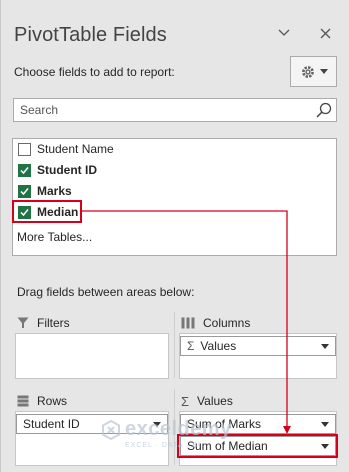  Describe the element at coordinates (188, 323) in the screenshot. I see `columns-icon` at that location.